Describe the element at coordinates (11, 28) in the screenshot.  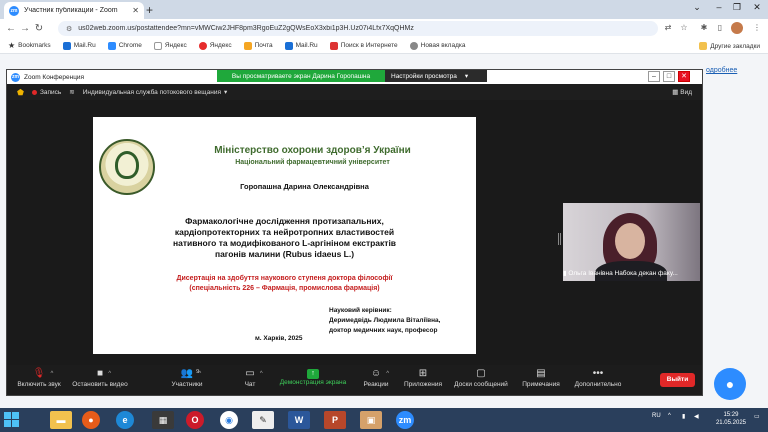
I see `back-icon: ←` at that location.